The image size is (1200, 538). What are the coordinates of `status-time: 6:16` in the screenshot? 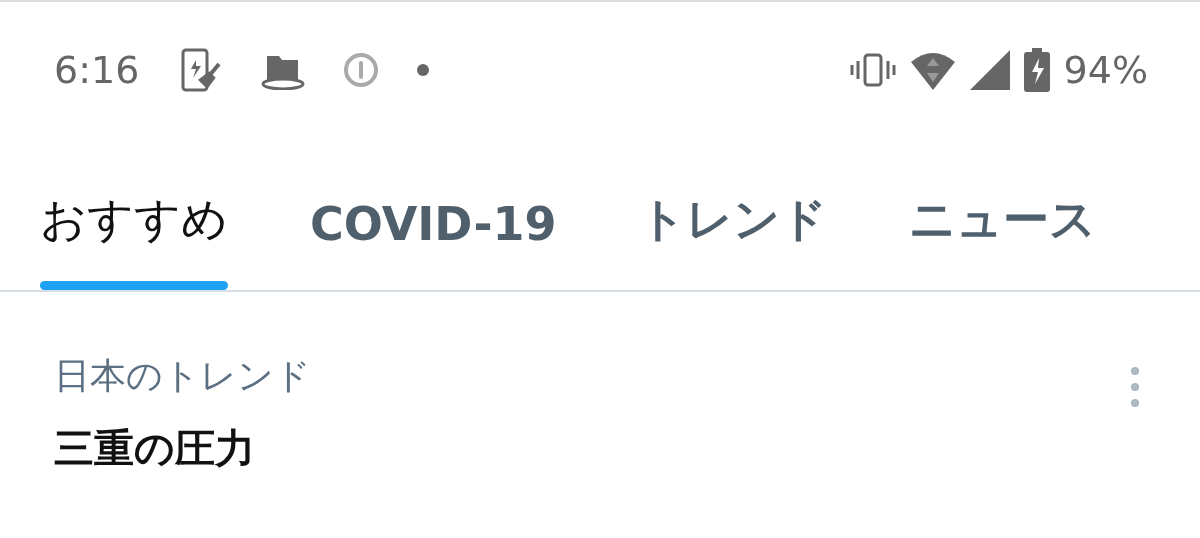 It's located at (97, 70).